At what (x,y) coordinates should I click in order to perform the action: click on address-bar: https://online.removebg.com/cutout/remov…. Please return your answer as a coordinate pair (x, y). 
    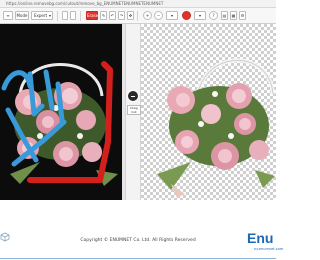
    Looking at the image, I should click on (138, 4).